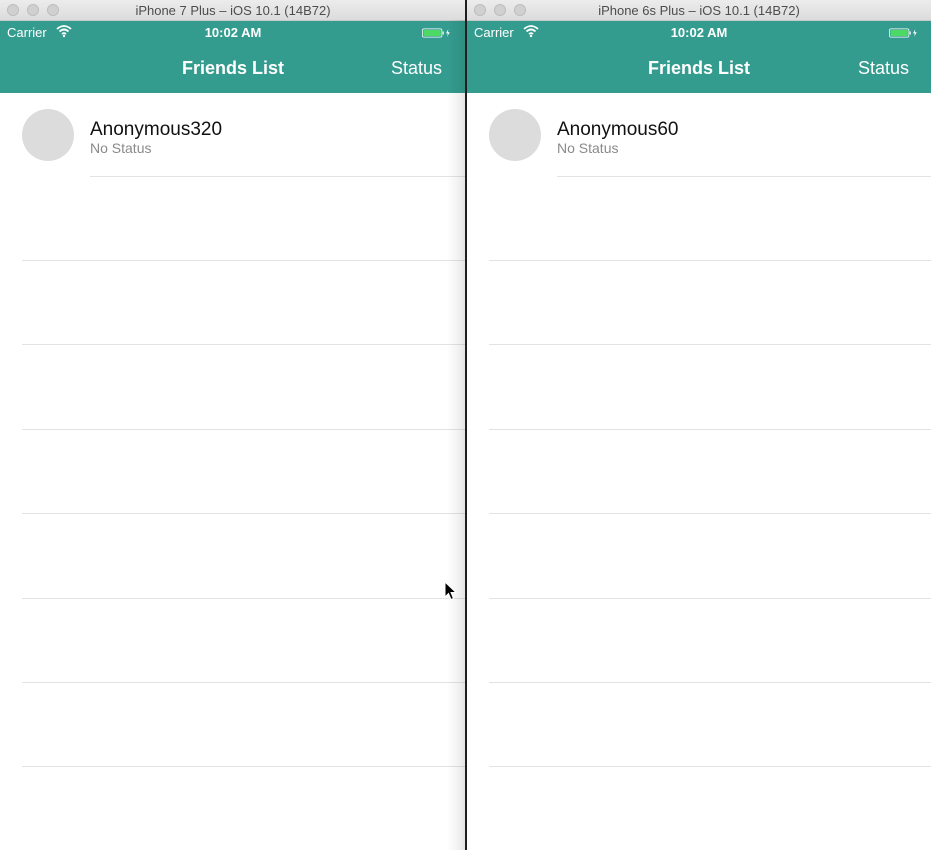 Image resolution: width=931 pixels, height=850 pixels. I want to click on window-edge-shadow, so click(456, 435).